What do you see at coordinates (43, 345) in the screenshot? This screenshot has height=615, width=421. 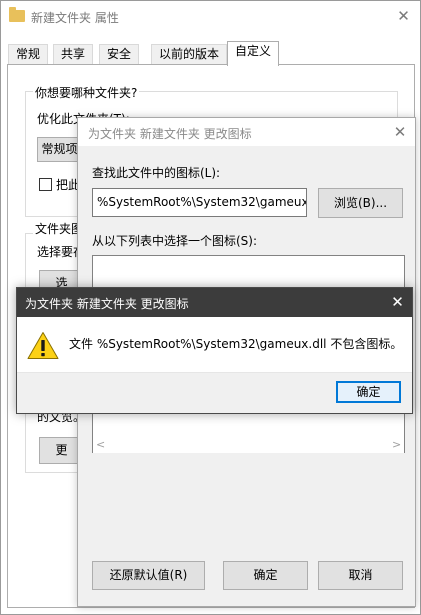 I see `warning-icon` at bounding box center [43, 345].